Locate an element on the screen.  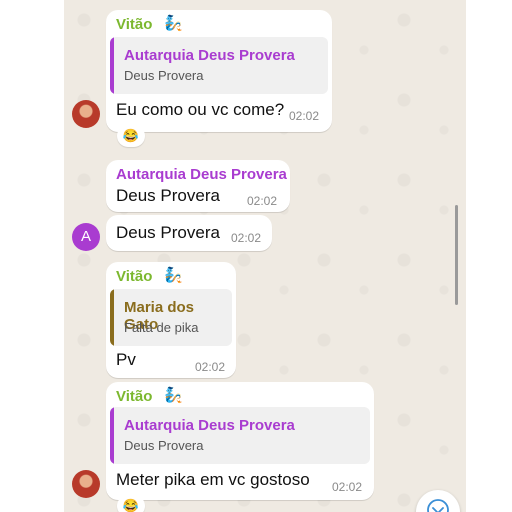
quoted-message: Maria dos Gato Falta de pika is located at coordinates (171, 317).